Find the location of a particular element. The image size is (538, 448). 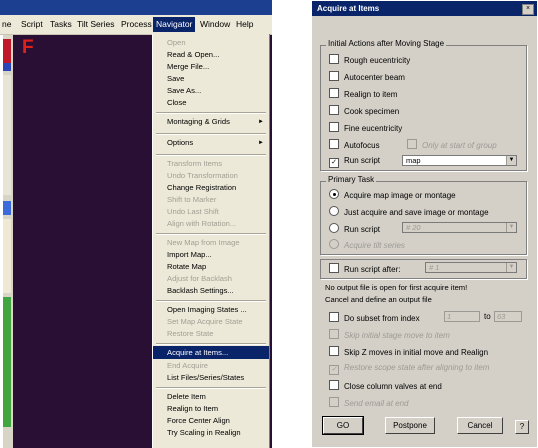

run-script-checkbox: ✓ Run script is located at coordinates (354, 162).